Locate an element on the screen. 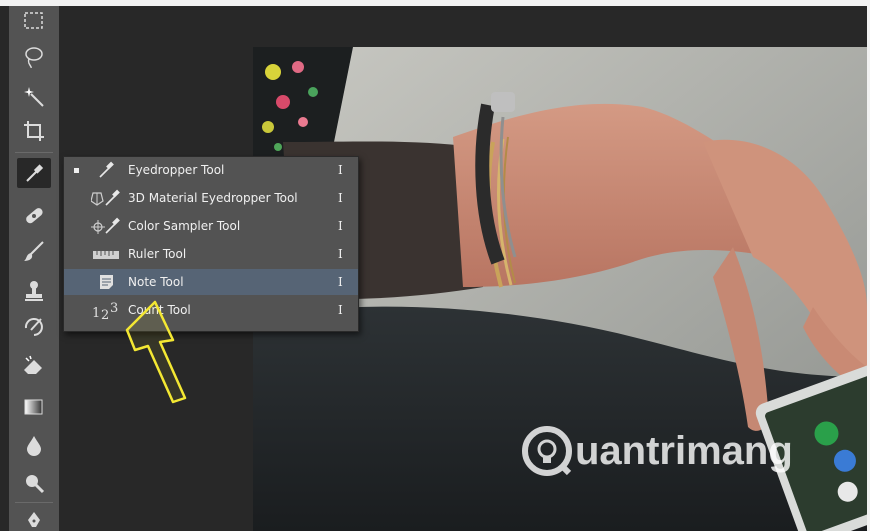 The height and width of the screenshot is (531, 870). pen-tool is located at coordinates (34, 518).